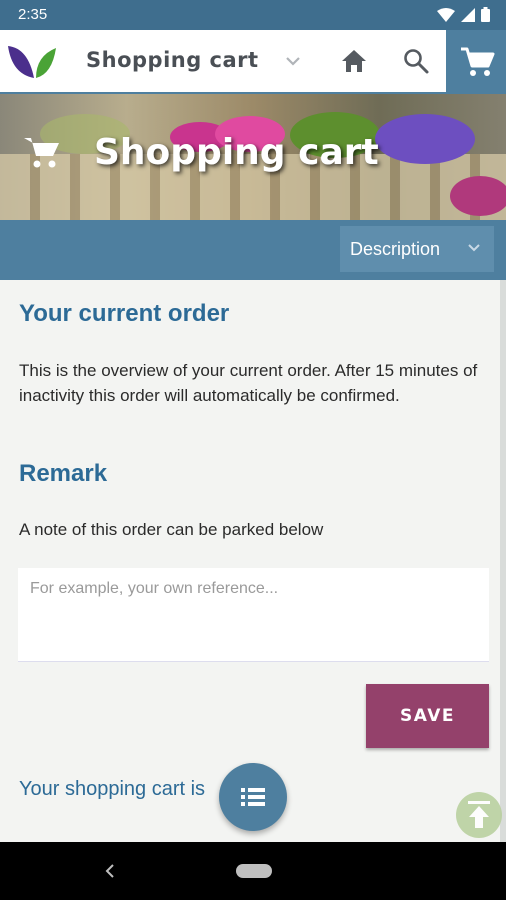 Image resolution: width=506 pixels, height=900 pixels. I want to click on arrow-up-icon, so click(479, 814).